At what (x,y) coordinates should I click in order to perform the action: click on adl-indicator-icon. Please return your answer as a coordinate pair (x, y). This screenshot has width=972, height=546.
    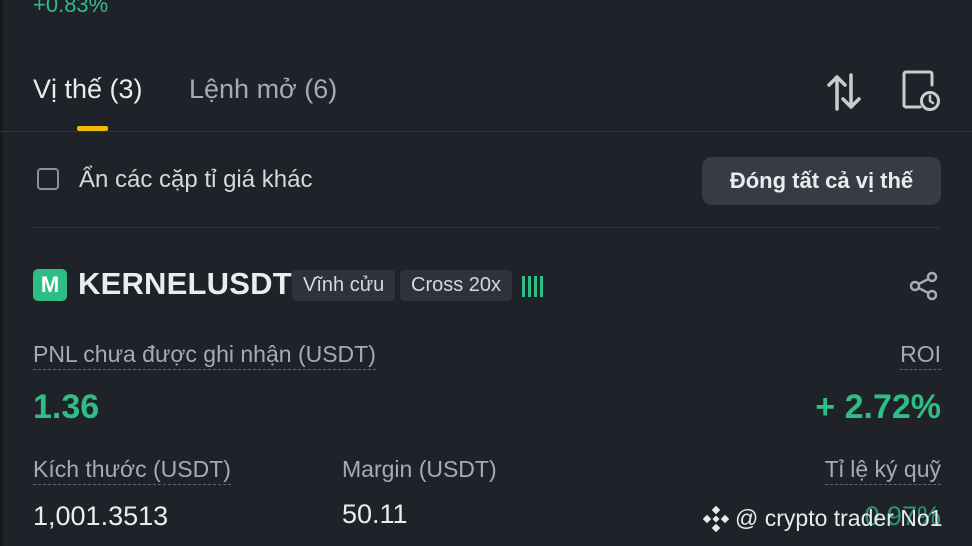
    Looking at the image, I should click on (535, 286).